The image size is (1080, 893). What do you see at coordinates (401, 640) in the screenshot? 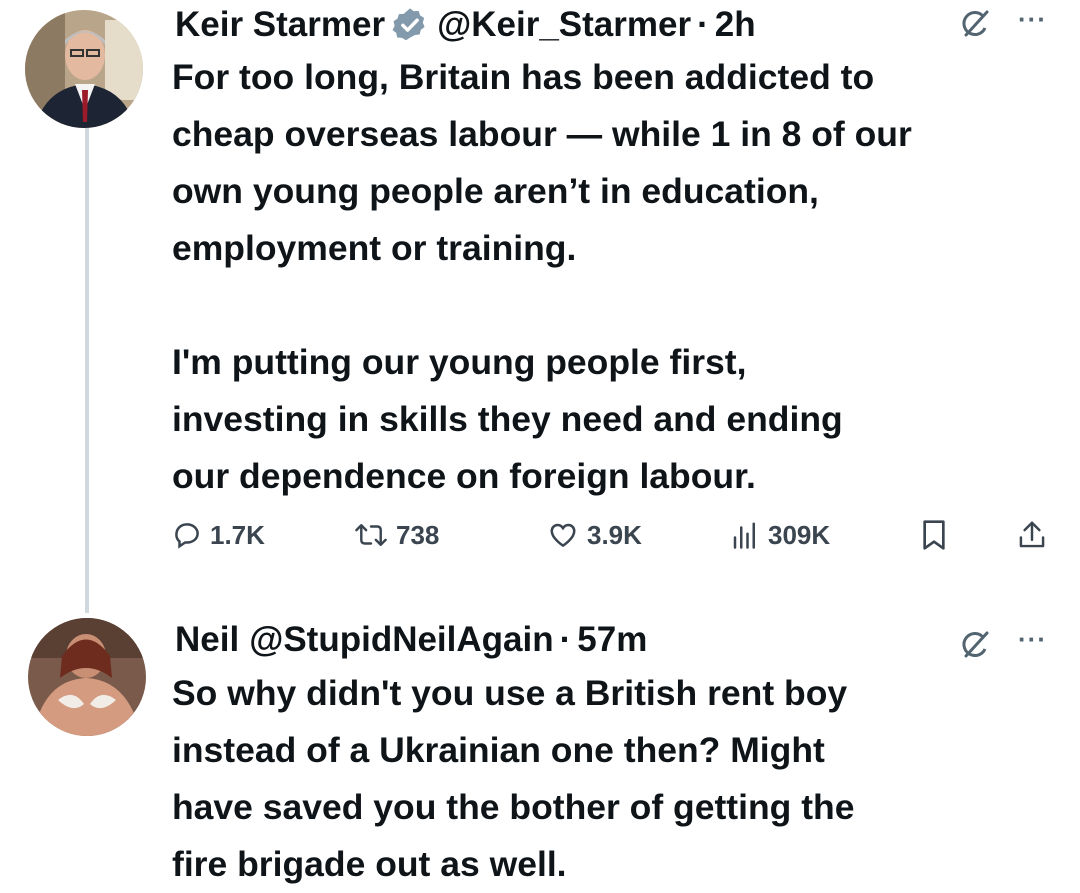
I see `reply-author-handle: @StupidNeilAgain` at bounding box center [401, 640].